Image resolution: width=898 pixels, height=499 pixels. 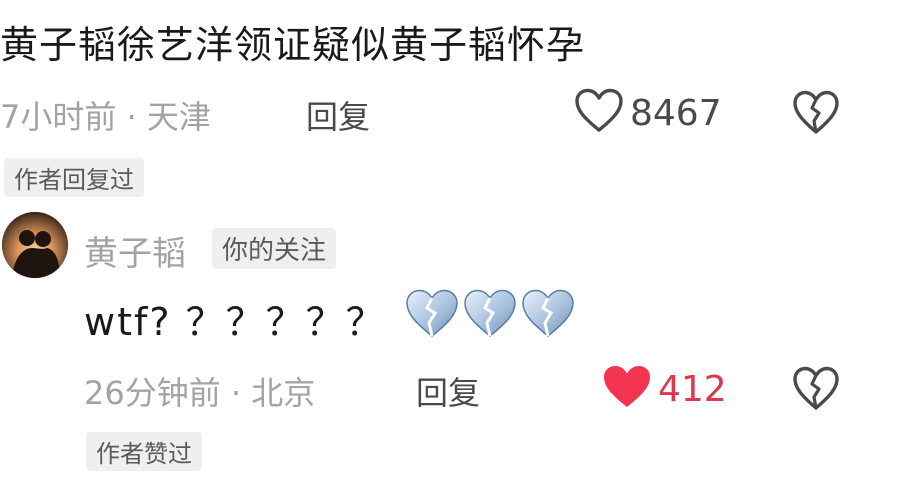 I want to click on reply-meta: 26分钟前 · 北京, so click(x=200, y=393).